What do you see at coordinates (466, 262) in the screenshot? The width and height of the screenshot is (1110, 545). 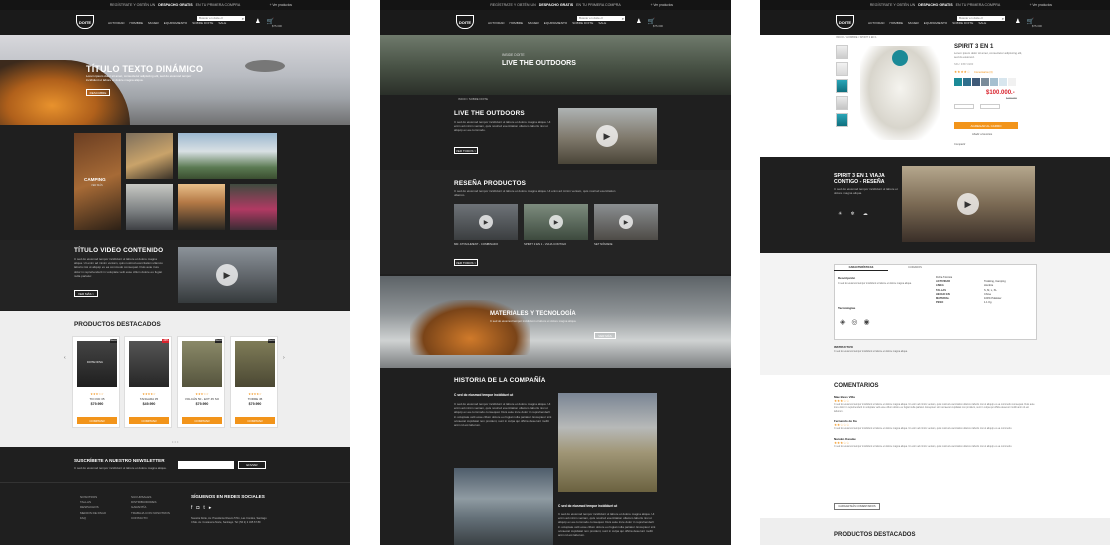 I see `reviews-more-button: VER TODOS >` at bounding box center [466, 262].